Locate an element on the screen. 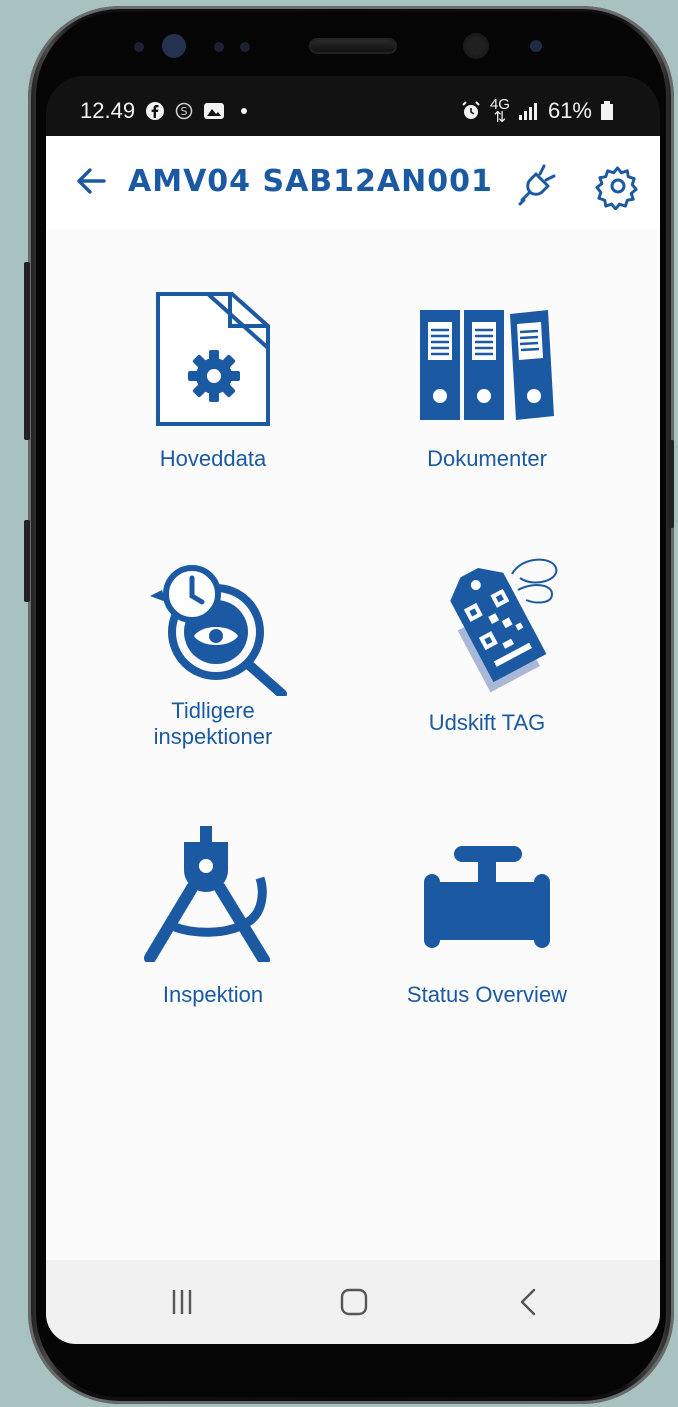  recent-apps-icon is located at coordinates (182, 1302).